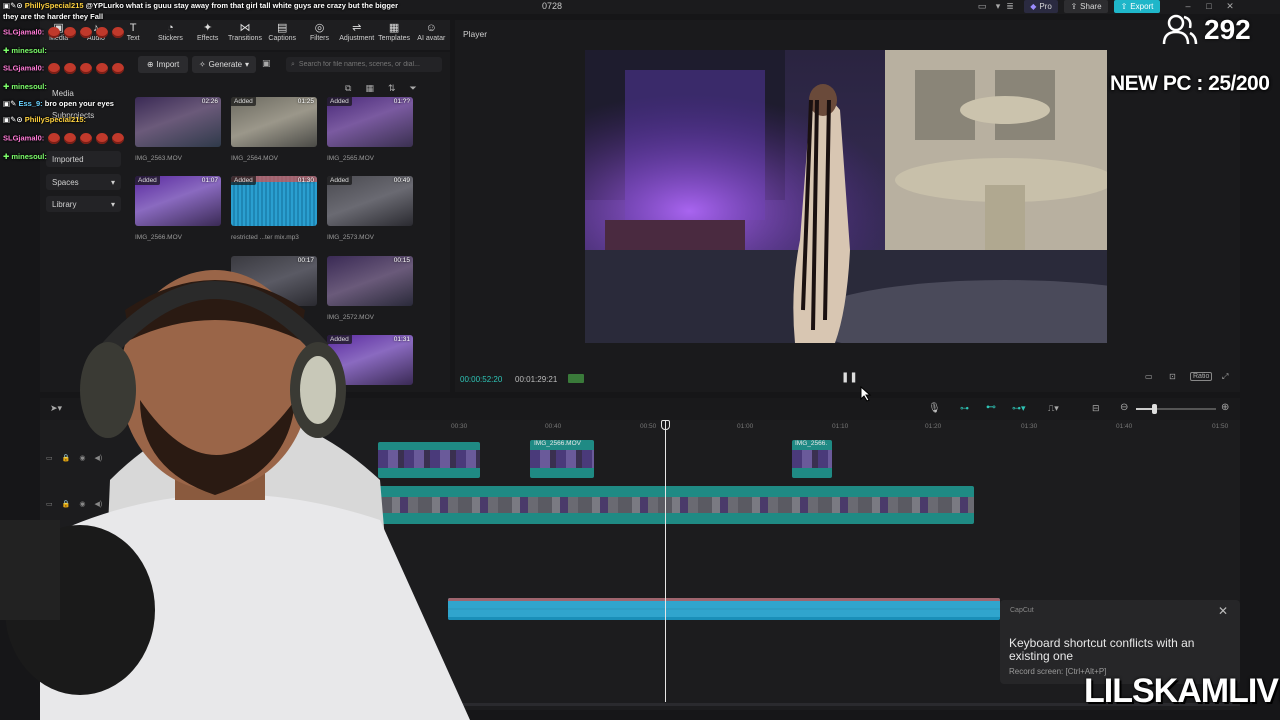 The height and width of the screenshot is (720, 1280). Describe the element at coordinates (1225, 407) in the screenshot. I see `zoom-in-icon: ⊕` at that location.